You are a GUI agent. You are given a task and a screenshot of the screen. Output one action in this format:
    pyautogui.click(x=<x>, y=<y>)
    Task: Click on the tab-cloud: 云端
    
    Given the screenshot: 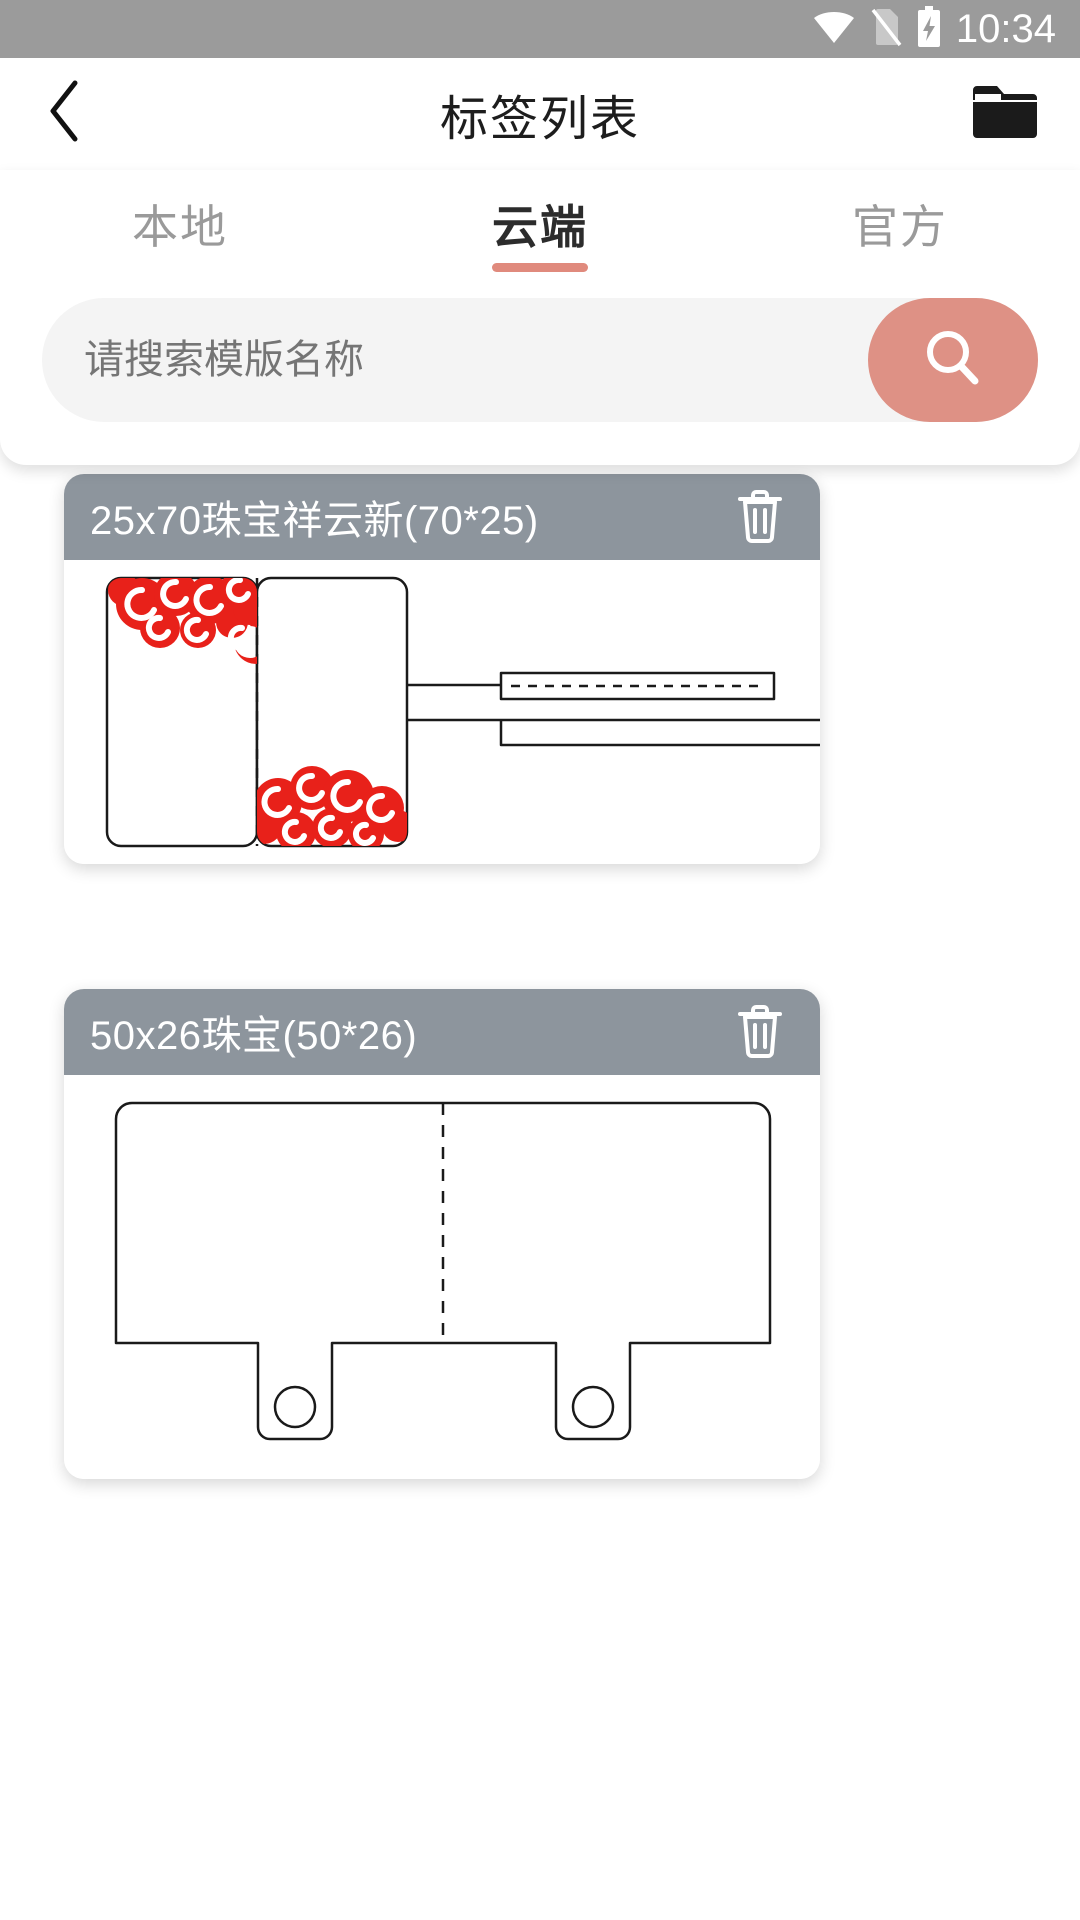 What is the action you would take?
    pyautogui.click(x=540, y=224)
    